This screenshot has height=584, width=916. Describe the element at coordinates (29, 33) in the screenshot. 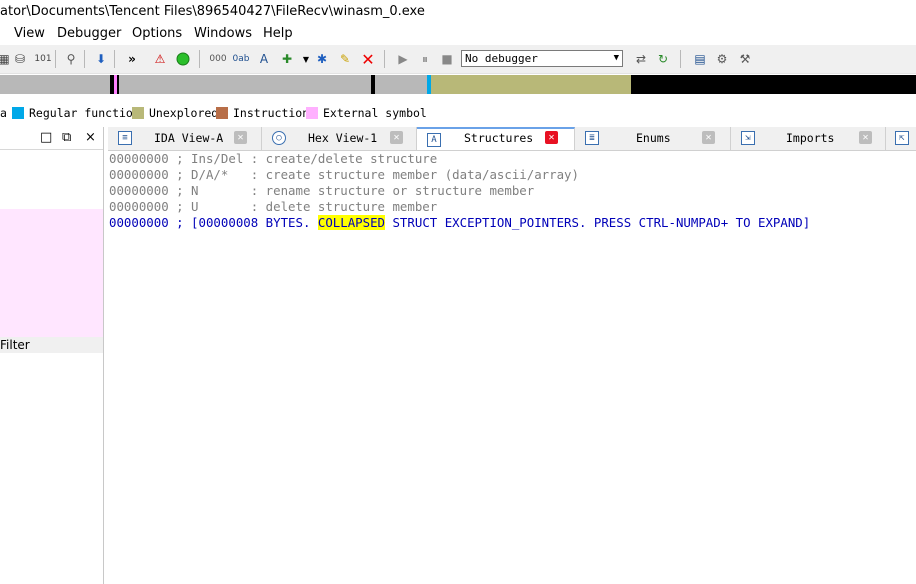

I see `menu-view: View` at that location.